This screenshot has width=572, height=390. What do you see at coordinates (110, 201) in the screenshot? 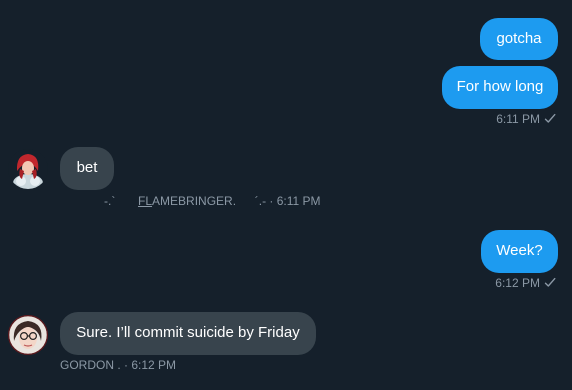
I see `sender-prefix: -.`` at bounding box center [110, 201].